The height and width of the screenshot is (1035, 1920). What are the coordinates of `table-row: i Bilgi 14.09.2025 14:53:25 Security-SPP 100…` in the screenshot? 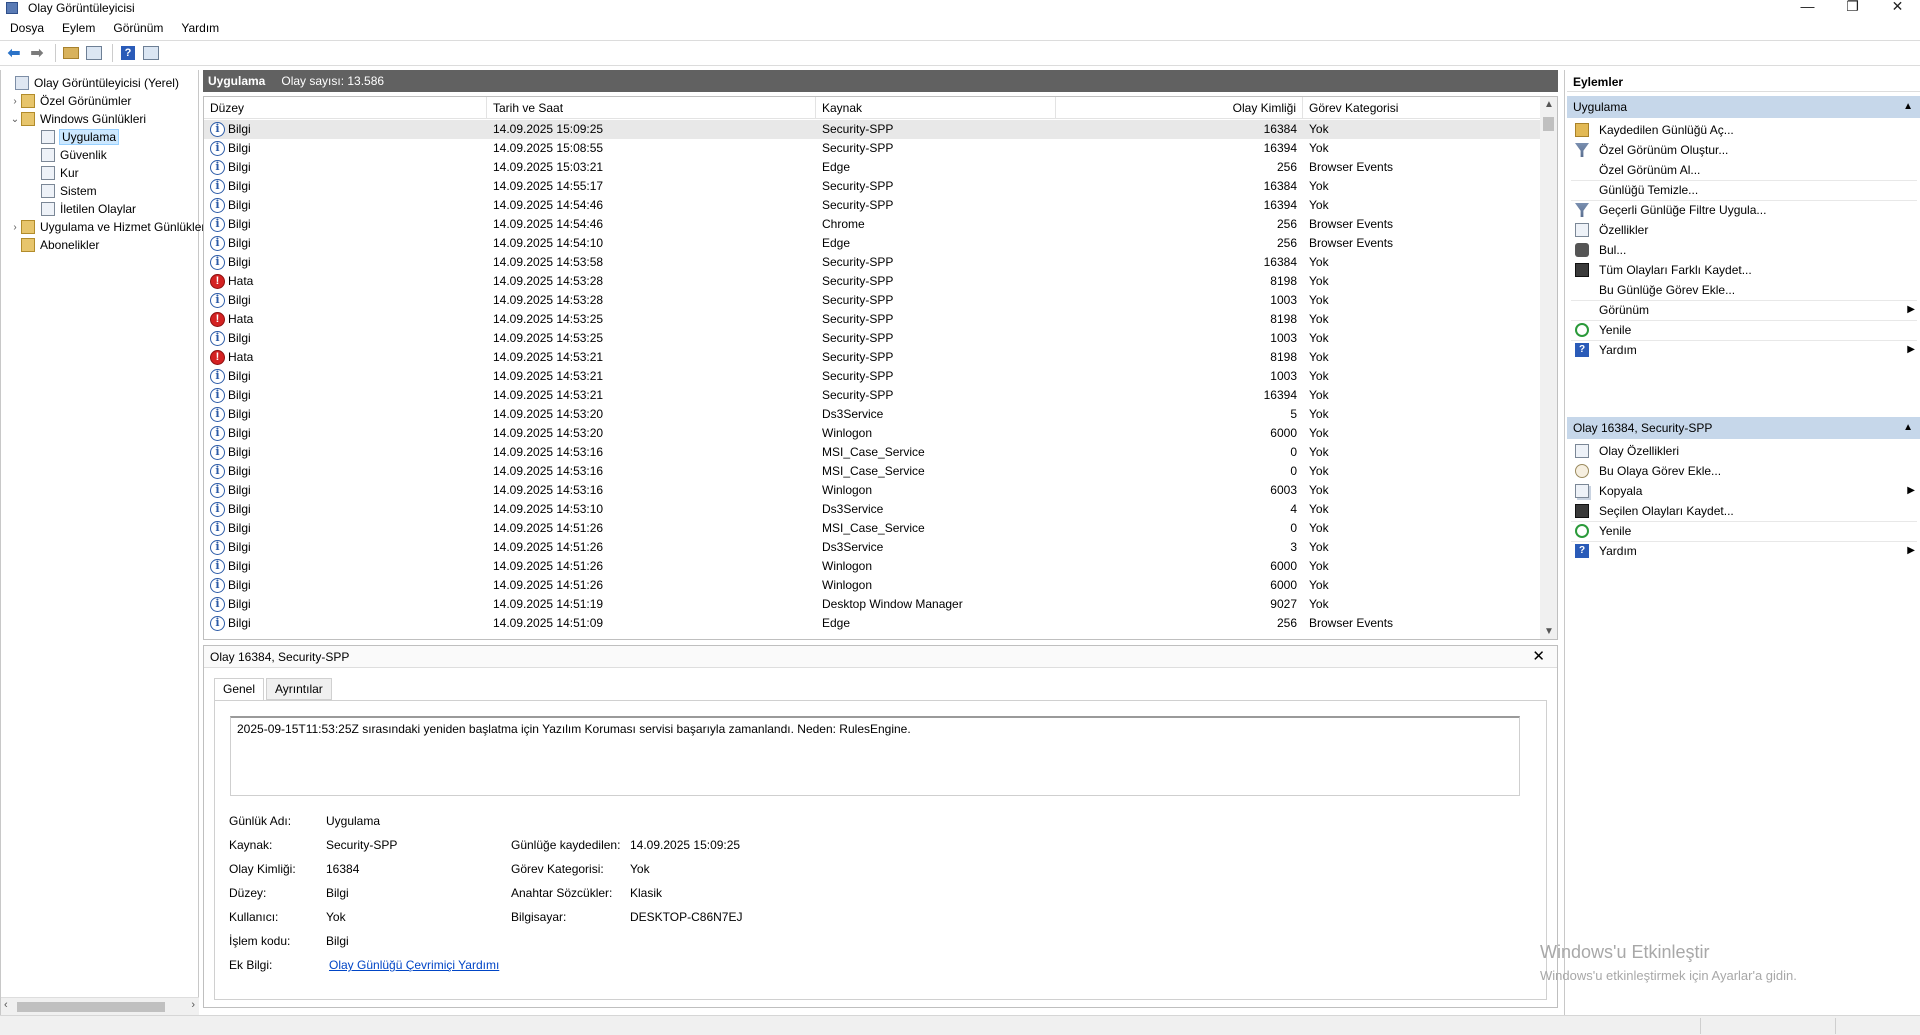 It's located at (872, 338).